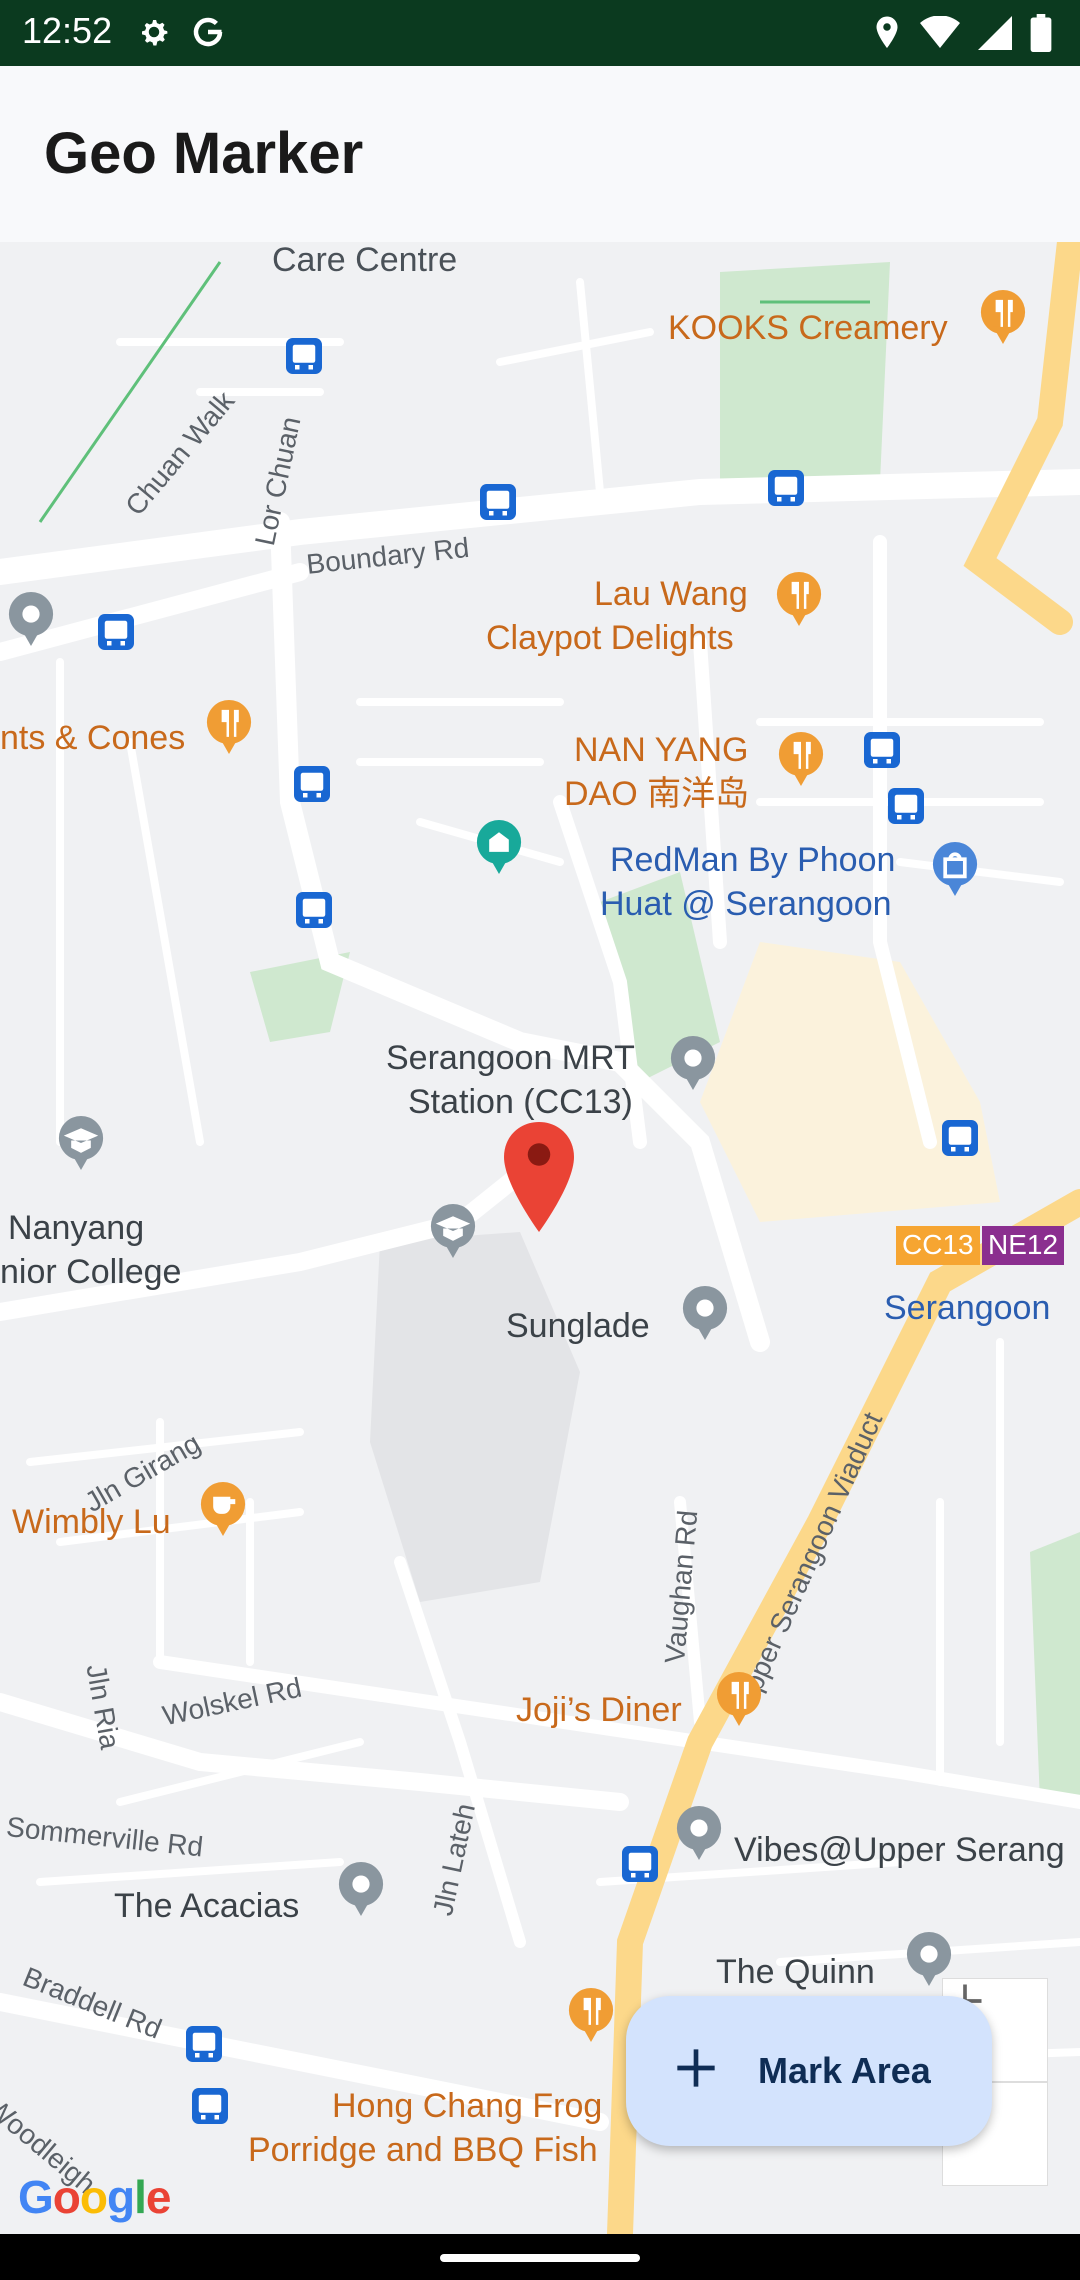  I want to click on place-label: DAO 南洋岛, so click(656, 794).